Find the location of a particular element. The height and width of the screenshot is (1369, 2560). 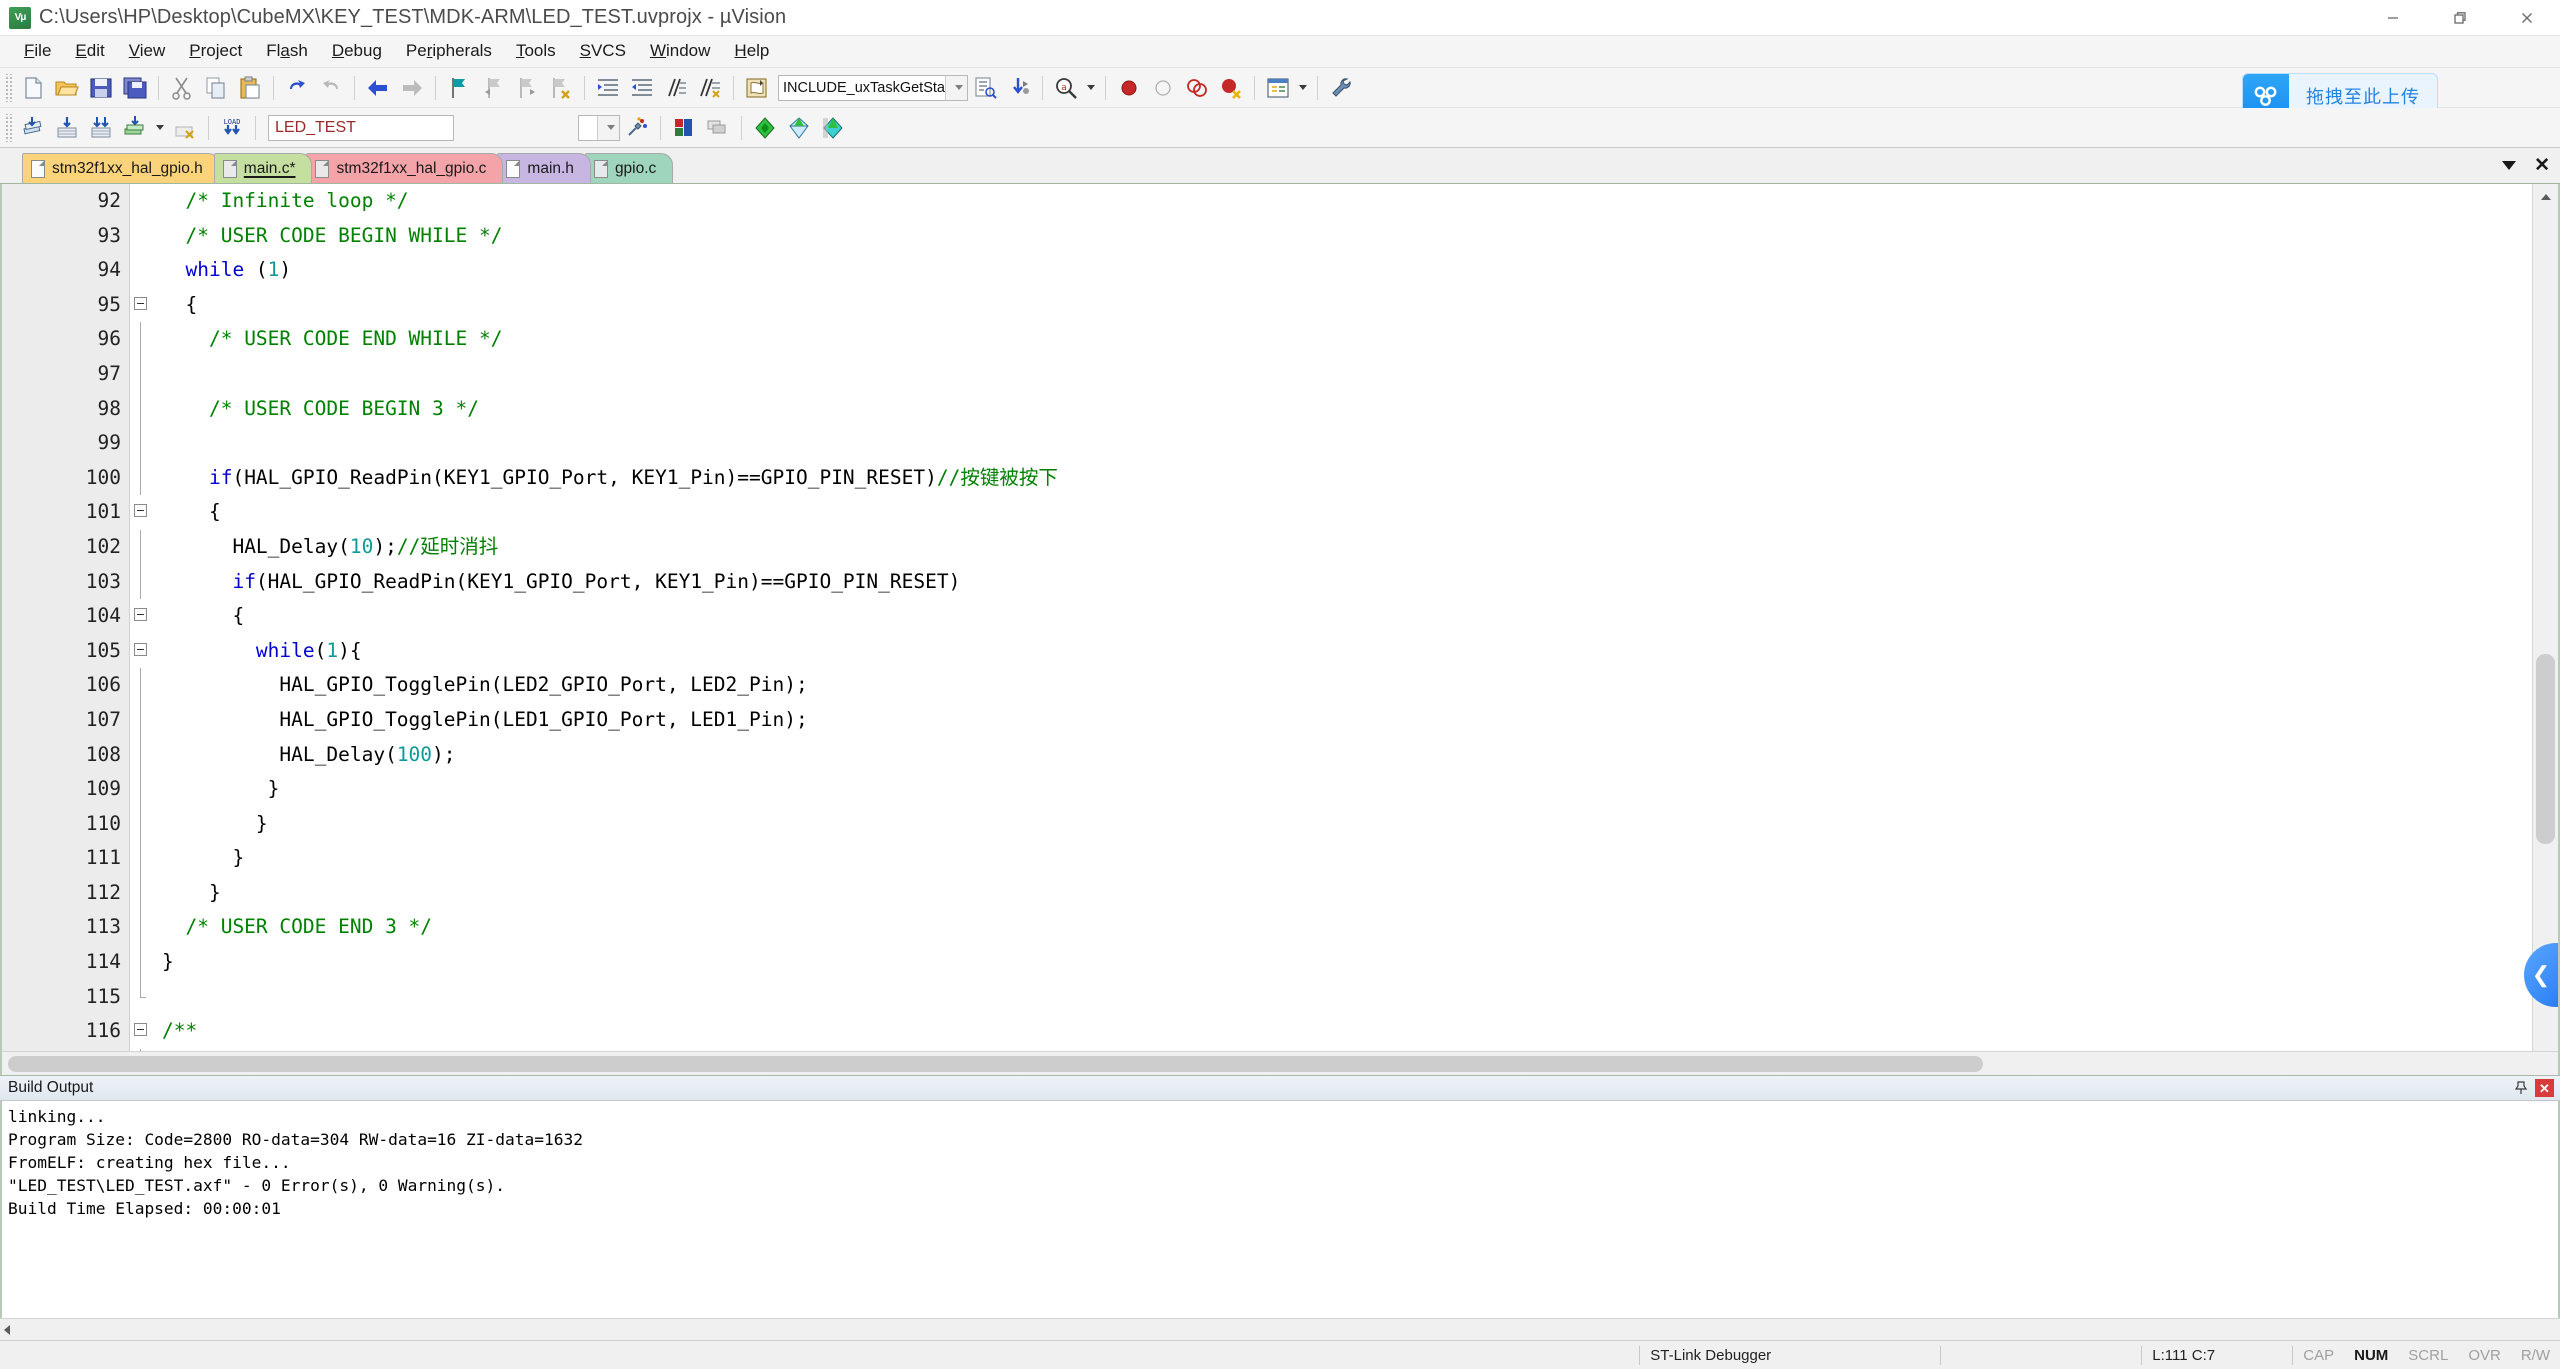

undo-icon is located at coordinates (297, 88).